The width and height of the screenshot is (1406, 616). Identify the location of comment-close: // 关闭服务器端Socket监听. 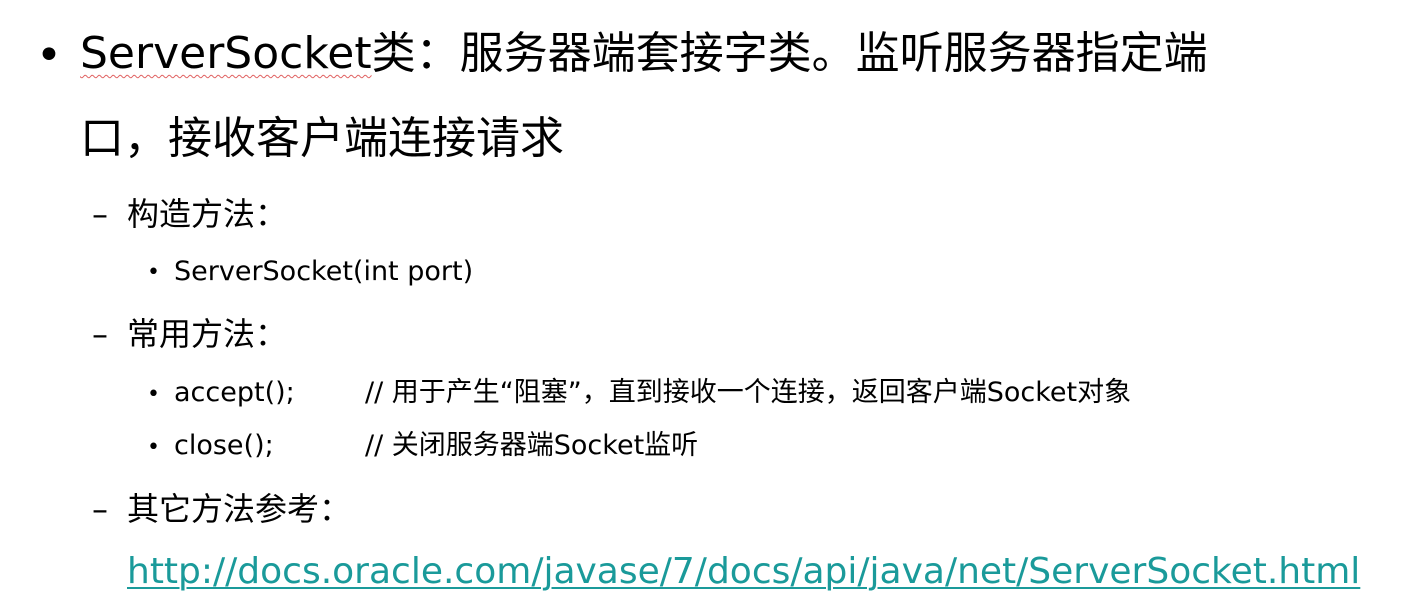
(532, 445).